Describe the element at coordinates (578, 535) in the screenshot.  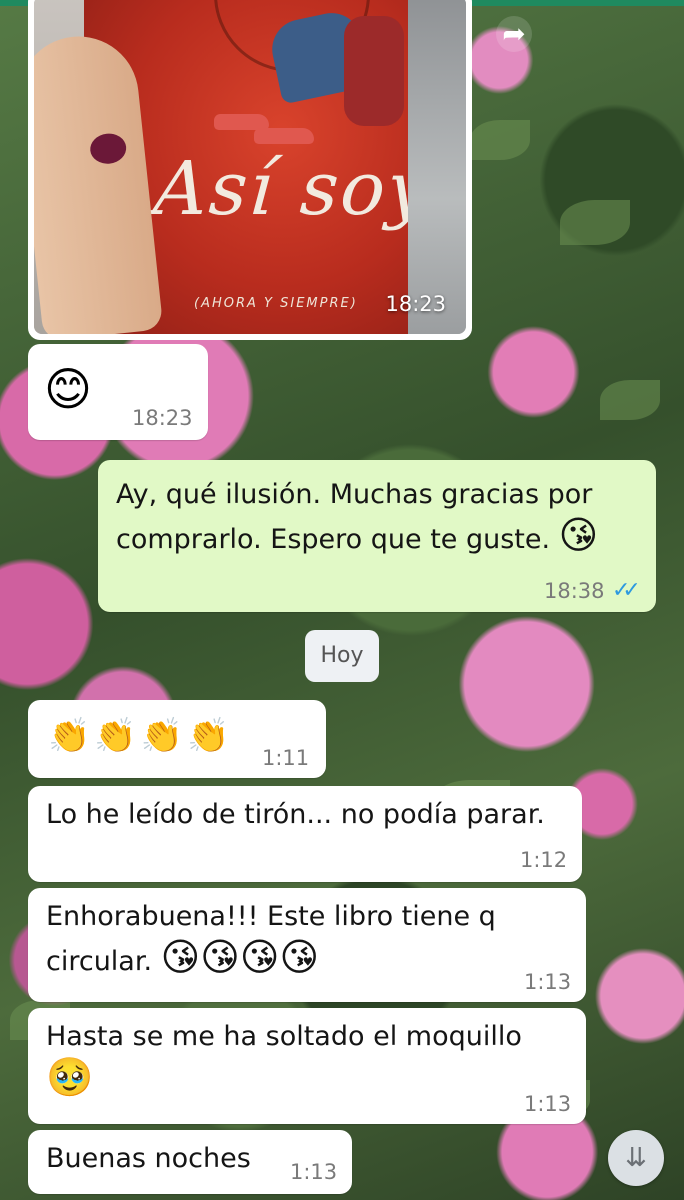
I see `emoji: 😘` at that location.